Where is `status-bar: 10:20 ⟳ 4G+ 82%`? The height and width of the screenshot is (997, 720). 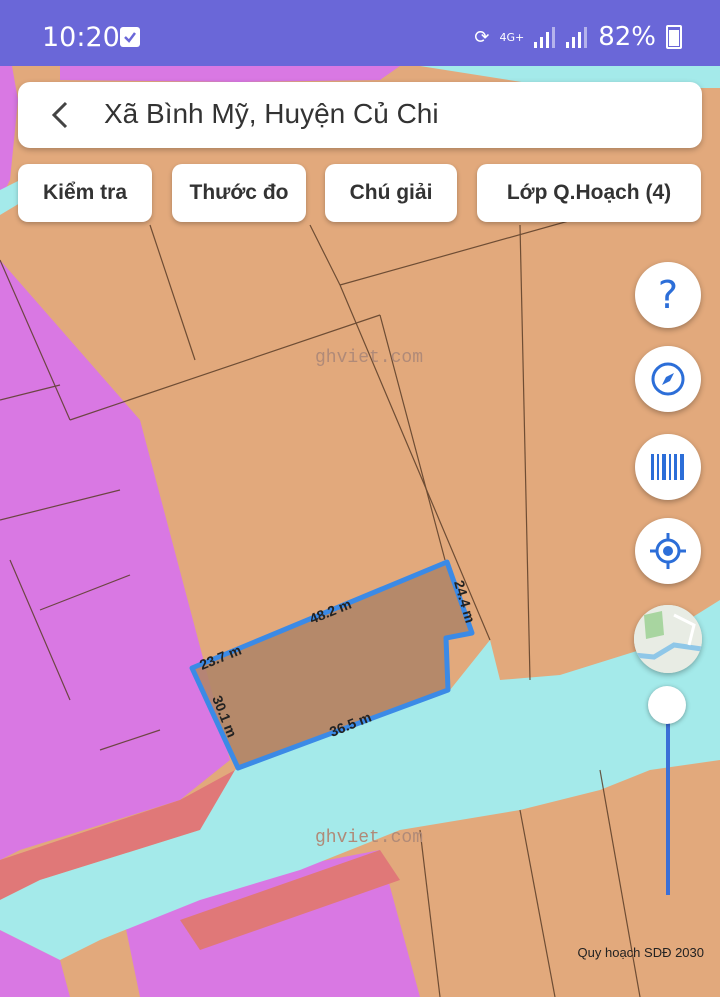 status-bar: 10:20 ⟳ 4G+ 82% is located at coordinates (360, 33).